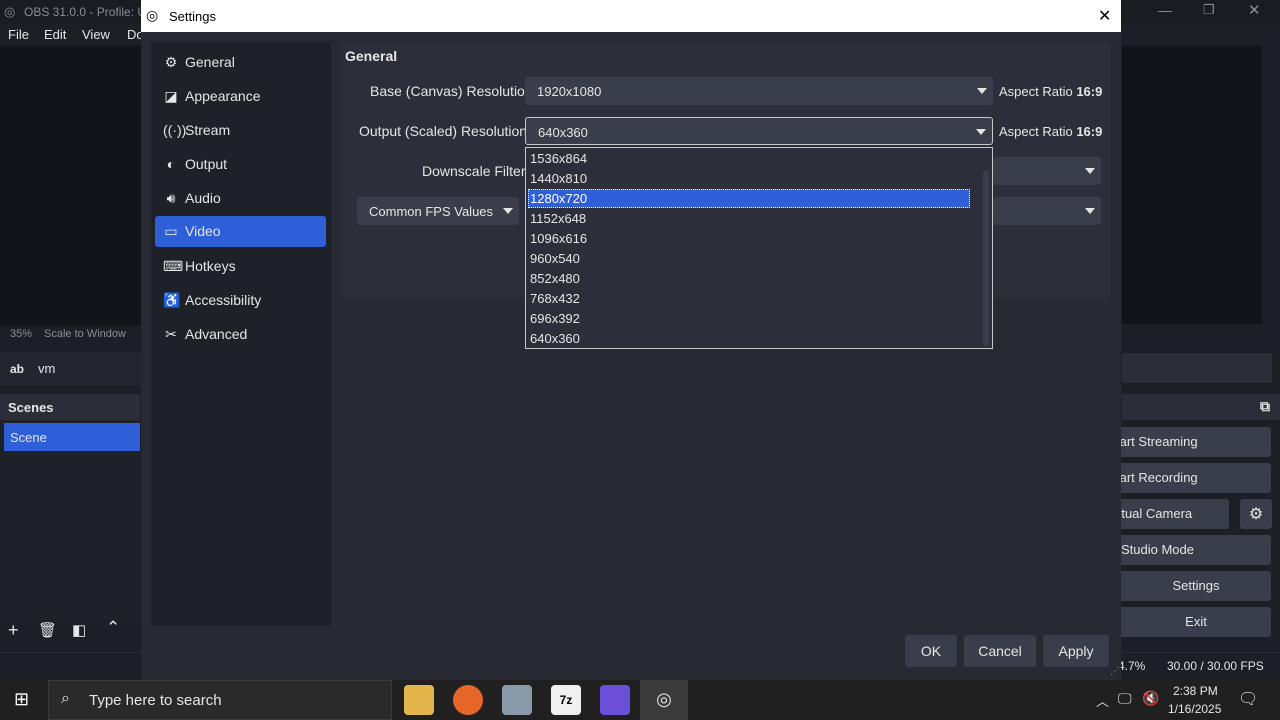  I want to click on scenes-list: Scene, so click(70, 520).